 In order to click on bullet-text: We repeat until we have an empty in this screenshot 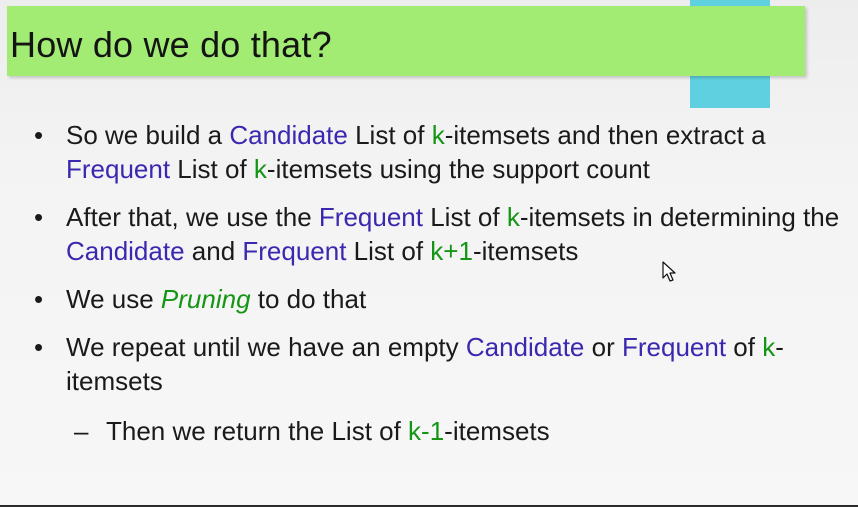, I will do `click(266, 347)`.